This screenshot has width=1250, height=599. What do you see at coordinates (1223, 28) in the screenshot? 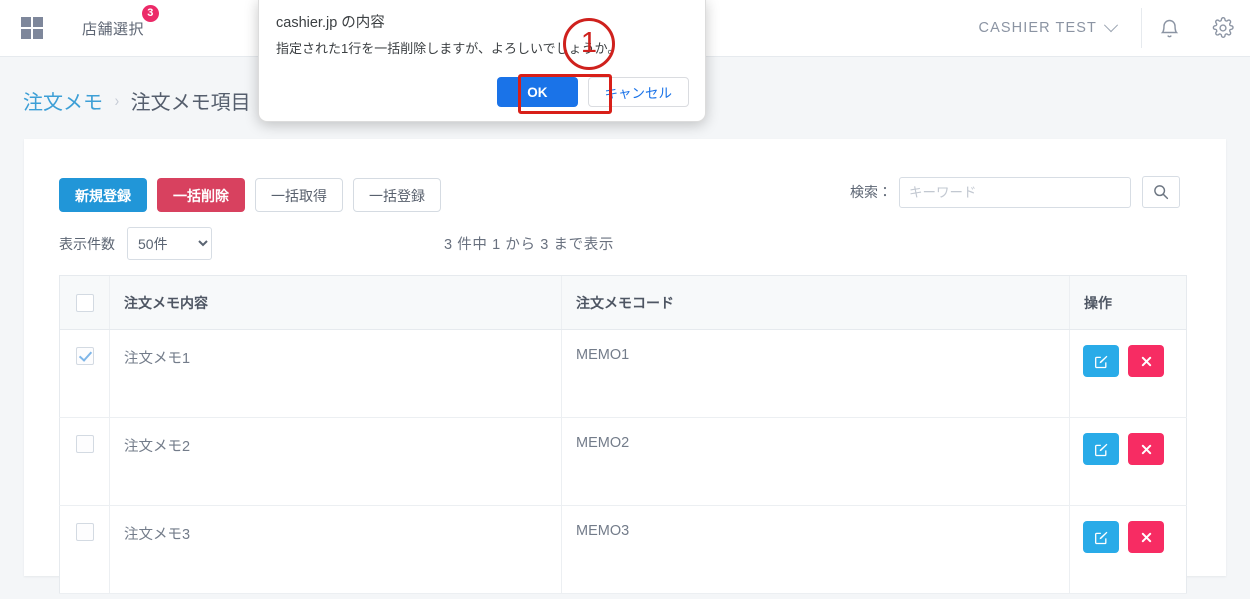
I see `gear-icon` at bounding box center [1223, 28].